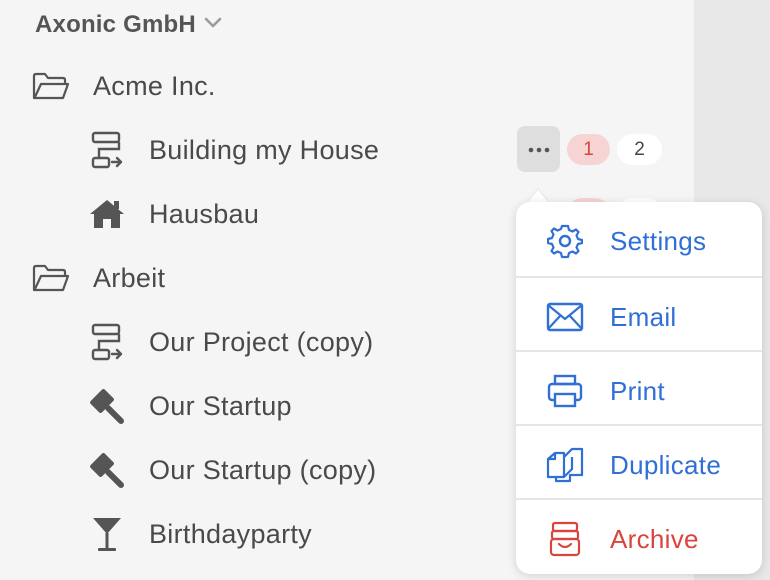  Describe the element at coordinates (666, 464) in the screenshot. I see `menu-item-label: Duplicate` at that location.